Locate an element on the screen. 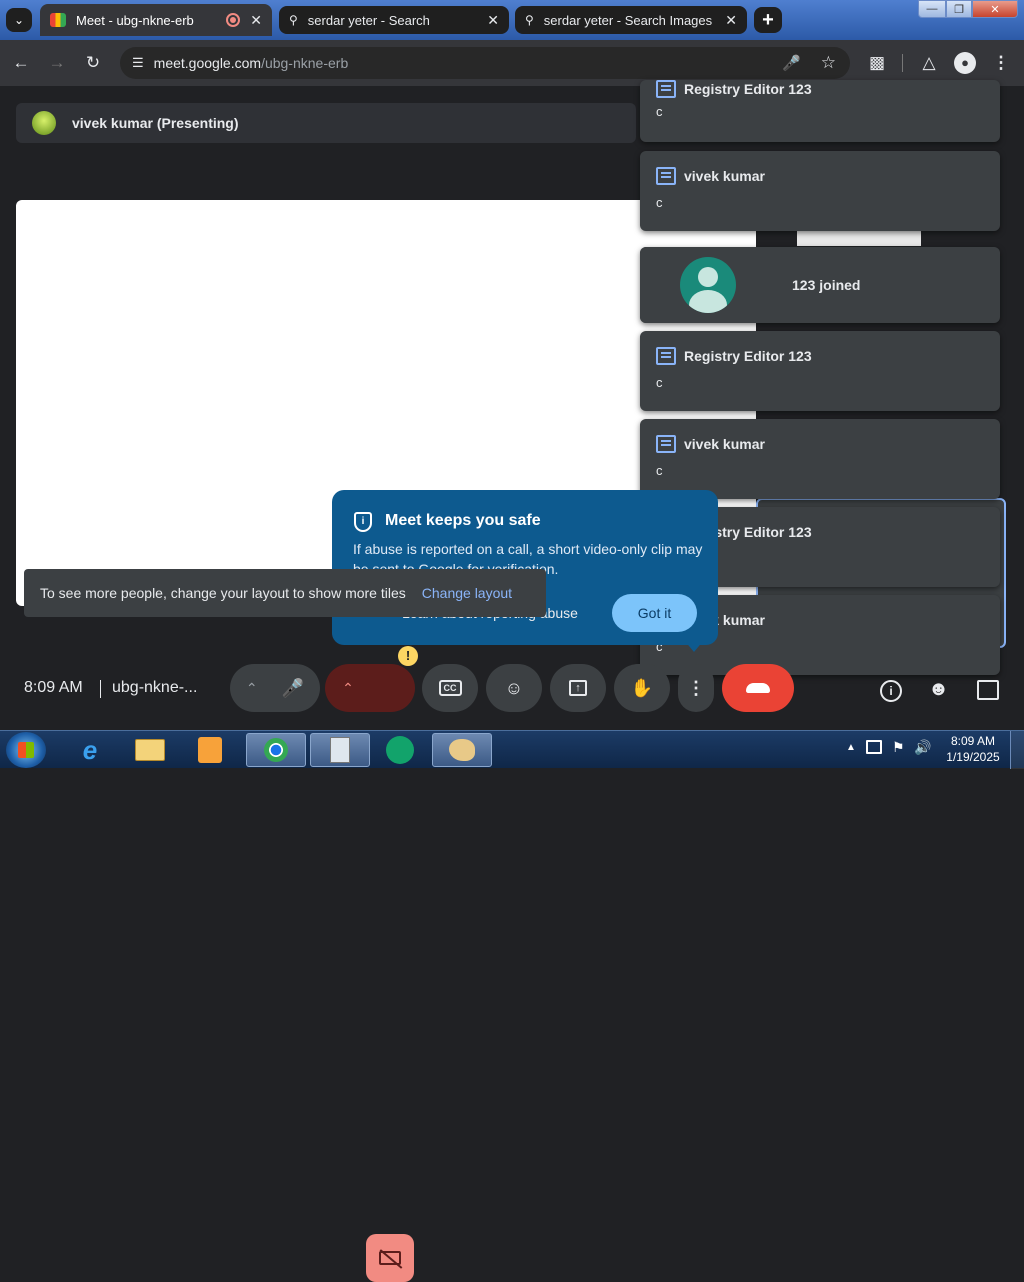  back-icon: ← is located at coordinates (21, 63).